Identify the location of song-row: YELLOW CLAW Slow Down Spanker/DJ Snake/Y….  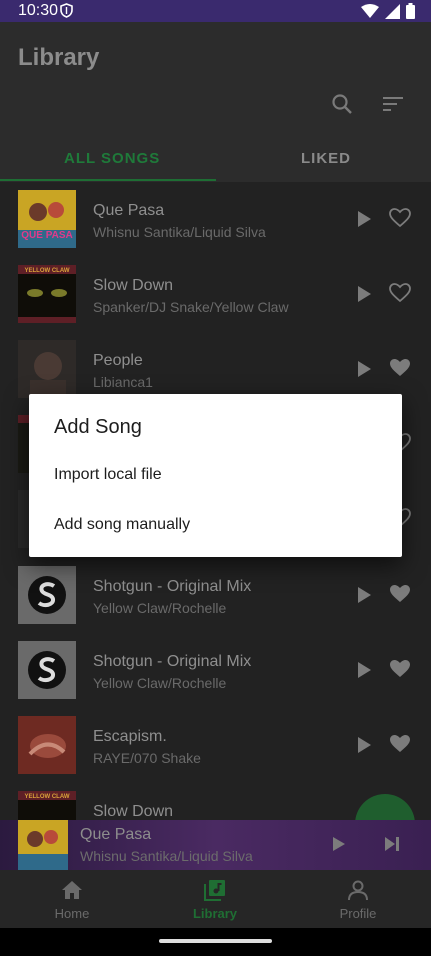
(215, 294).